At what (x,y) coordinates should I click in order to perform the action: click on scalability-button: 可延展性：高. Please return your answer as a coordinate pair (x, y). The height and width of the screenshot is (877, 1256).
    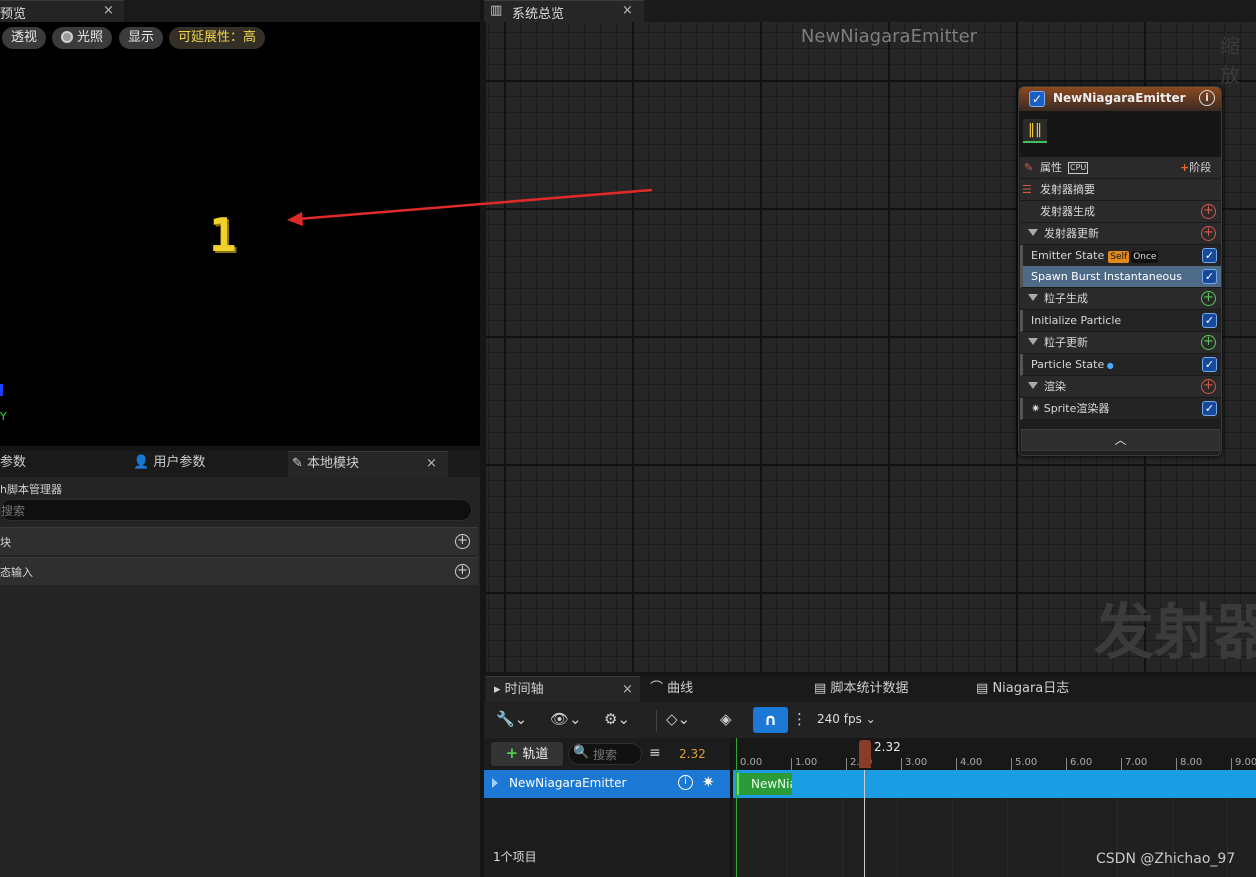
    Looking at the image, I should click on (217, 38).